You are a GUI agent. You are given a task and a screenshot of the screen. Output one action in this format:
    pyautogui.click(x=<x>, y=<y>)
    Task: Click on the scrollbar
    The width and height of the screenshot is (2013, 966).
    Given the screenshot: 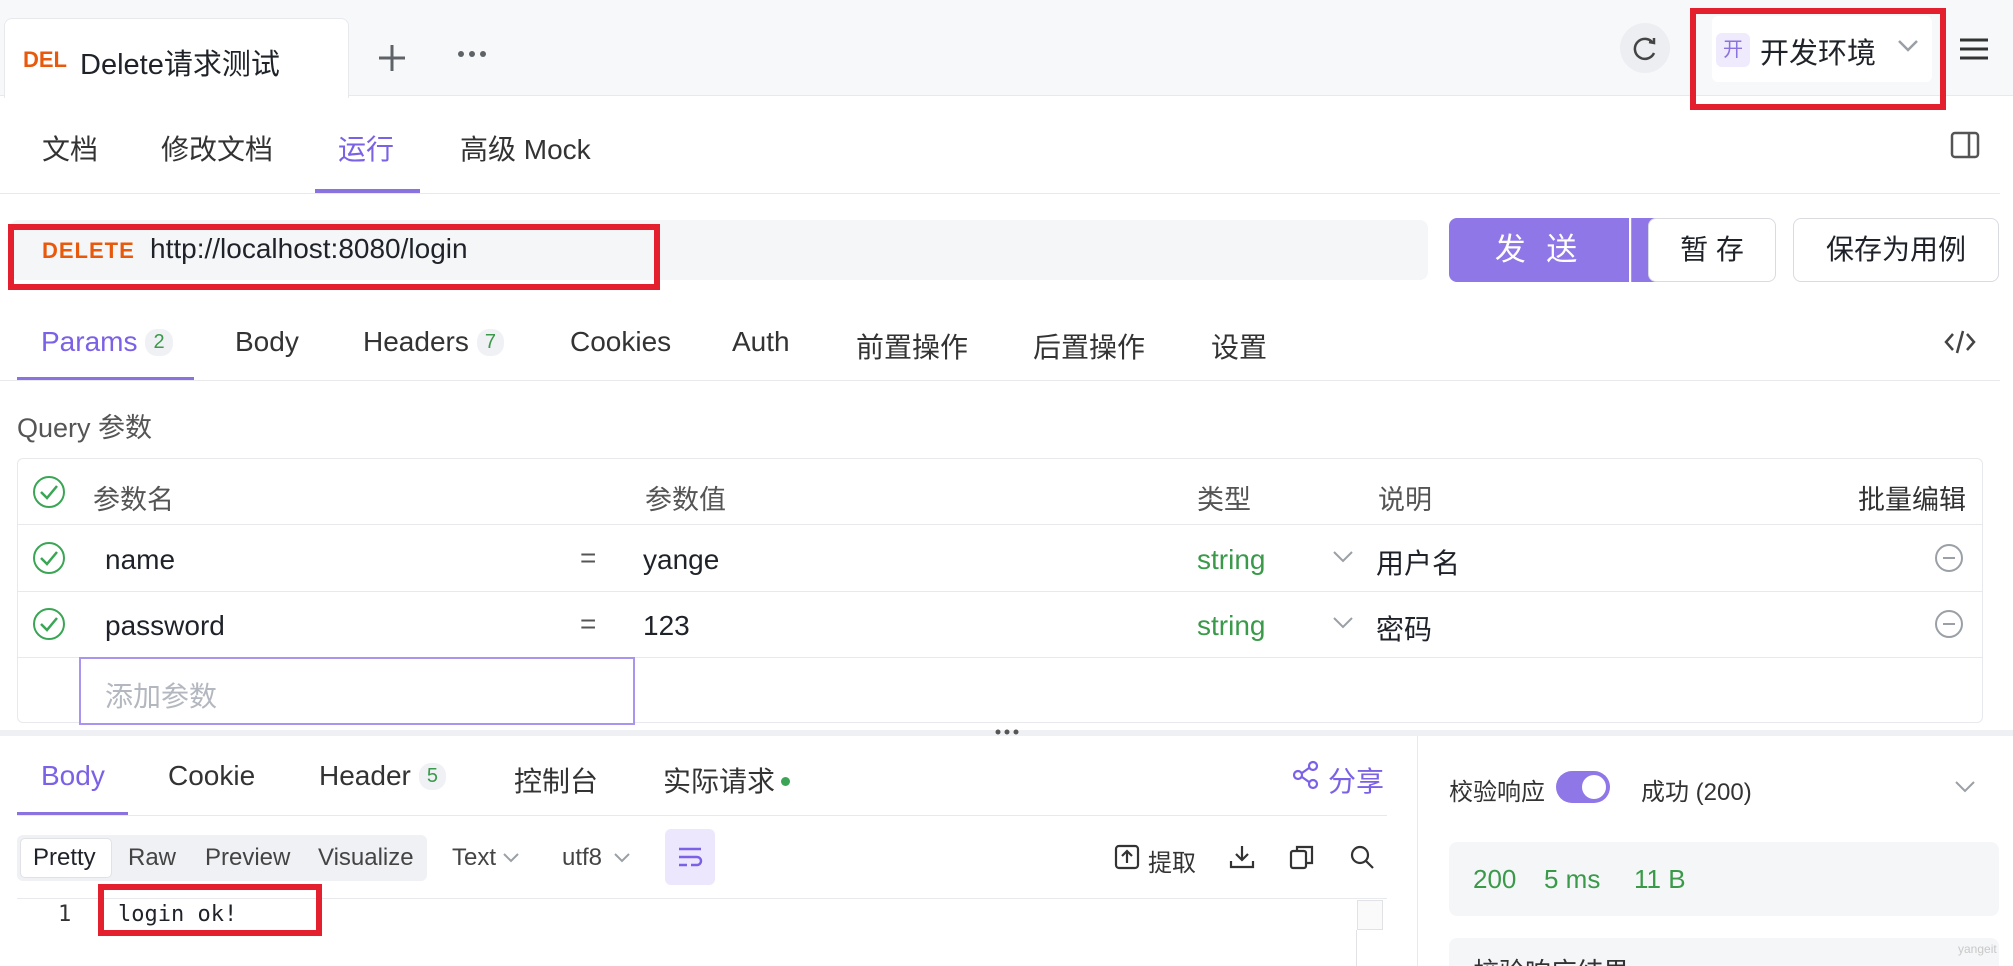 What is the action you would take?
    pyautogui.click(x=1370, y=915)
    